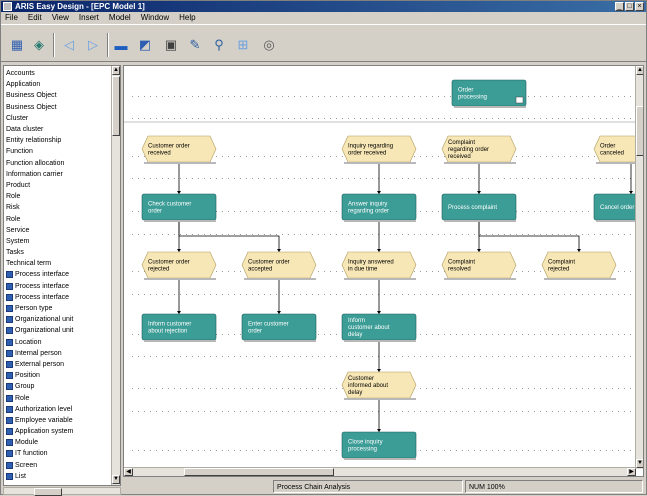 The width and height of the screenshot is (647, 496). I want to click on canvas-vertical-scrollbar: ▲ ▼, so click(639, 267).